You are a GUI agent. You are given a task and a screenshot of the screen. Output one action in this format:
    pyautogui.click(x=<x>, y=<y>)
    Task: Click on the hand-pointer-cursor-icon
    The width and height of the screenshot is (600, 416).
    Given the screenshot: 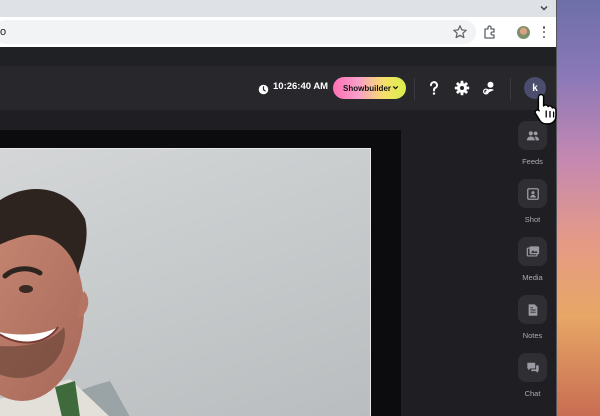 What is the action you would take?
    pyautogui.click(x=547, y=109)
    